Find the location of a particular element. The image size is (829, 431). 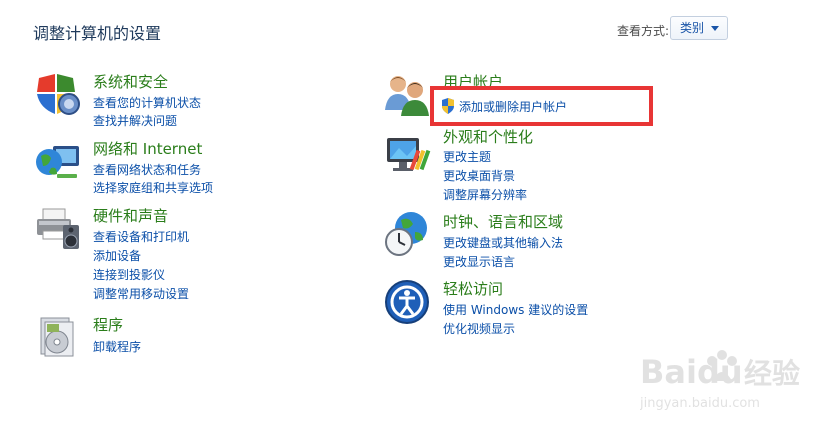

baidu-watermark-logo: Baidu 经验 jingyan.baidu.com is located at coordinates (720, 380).